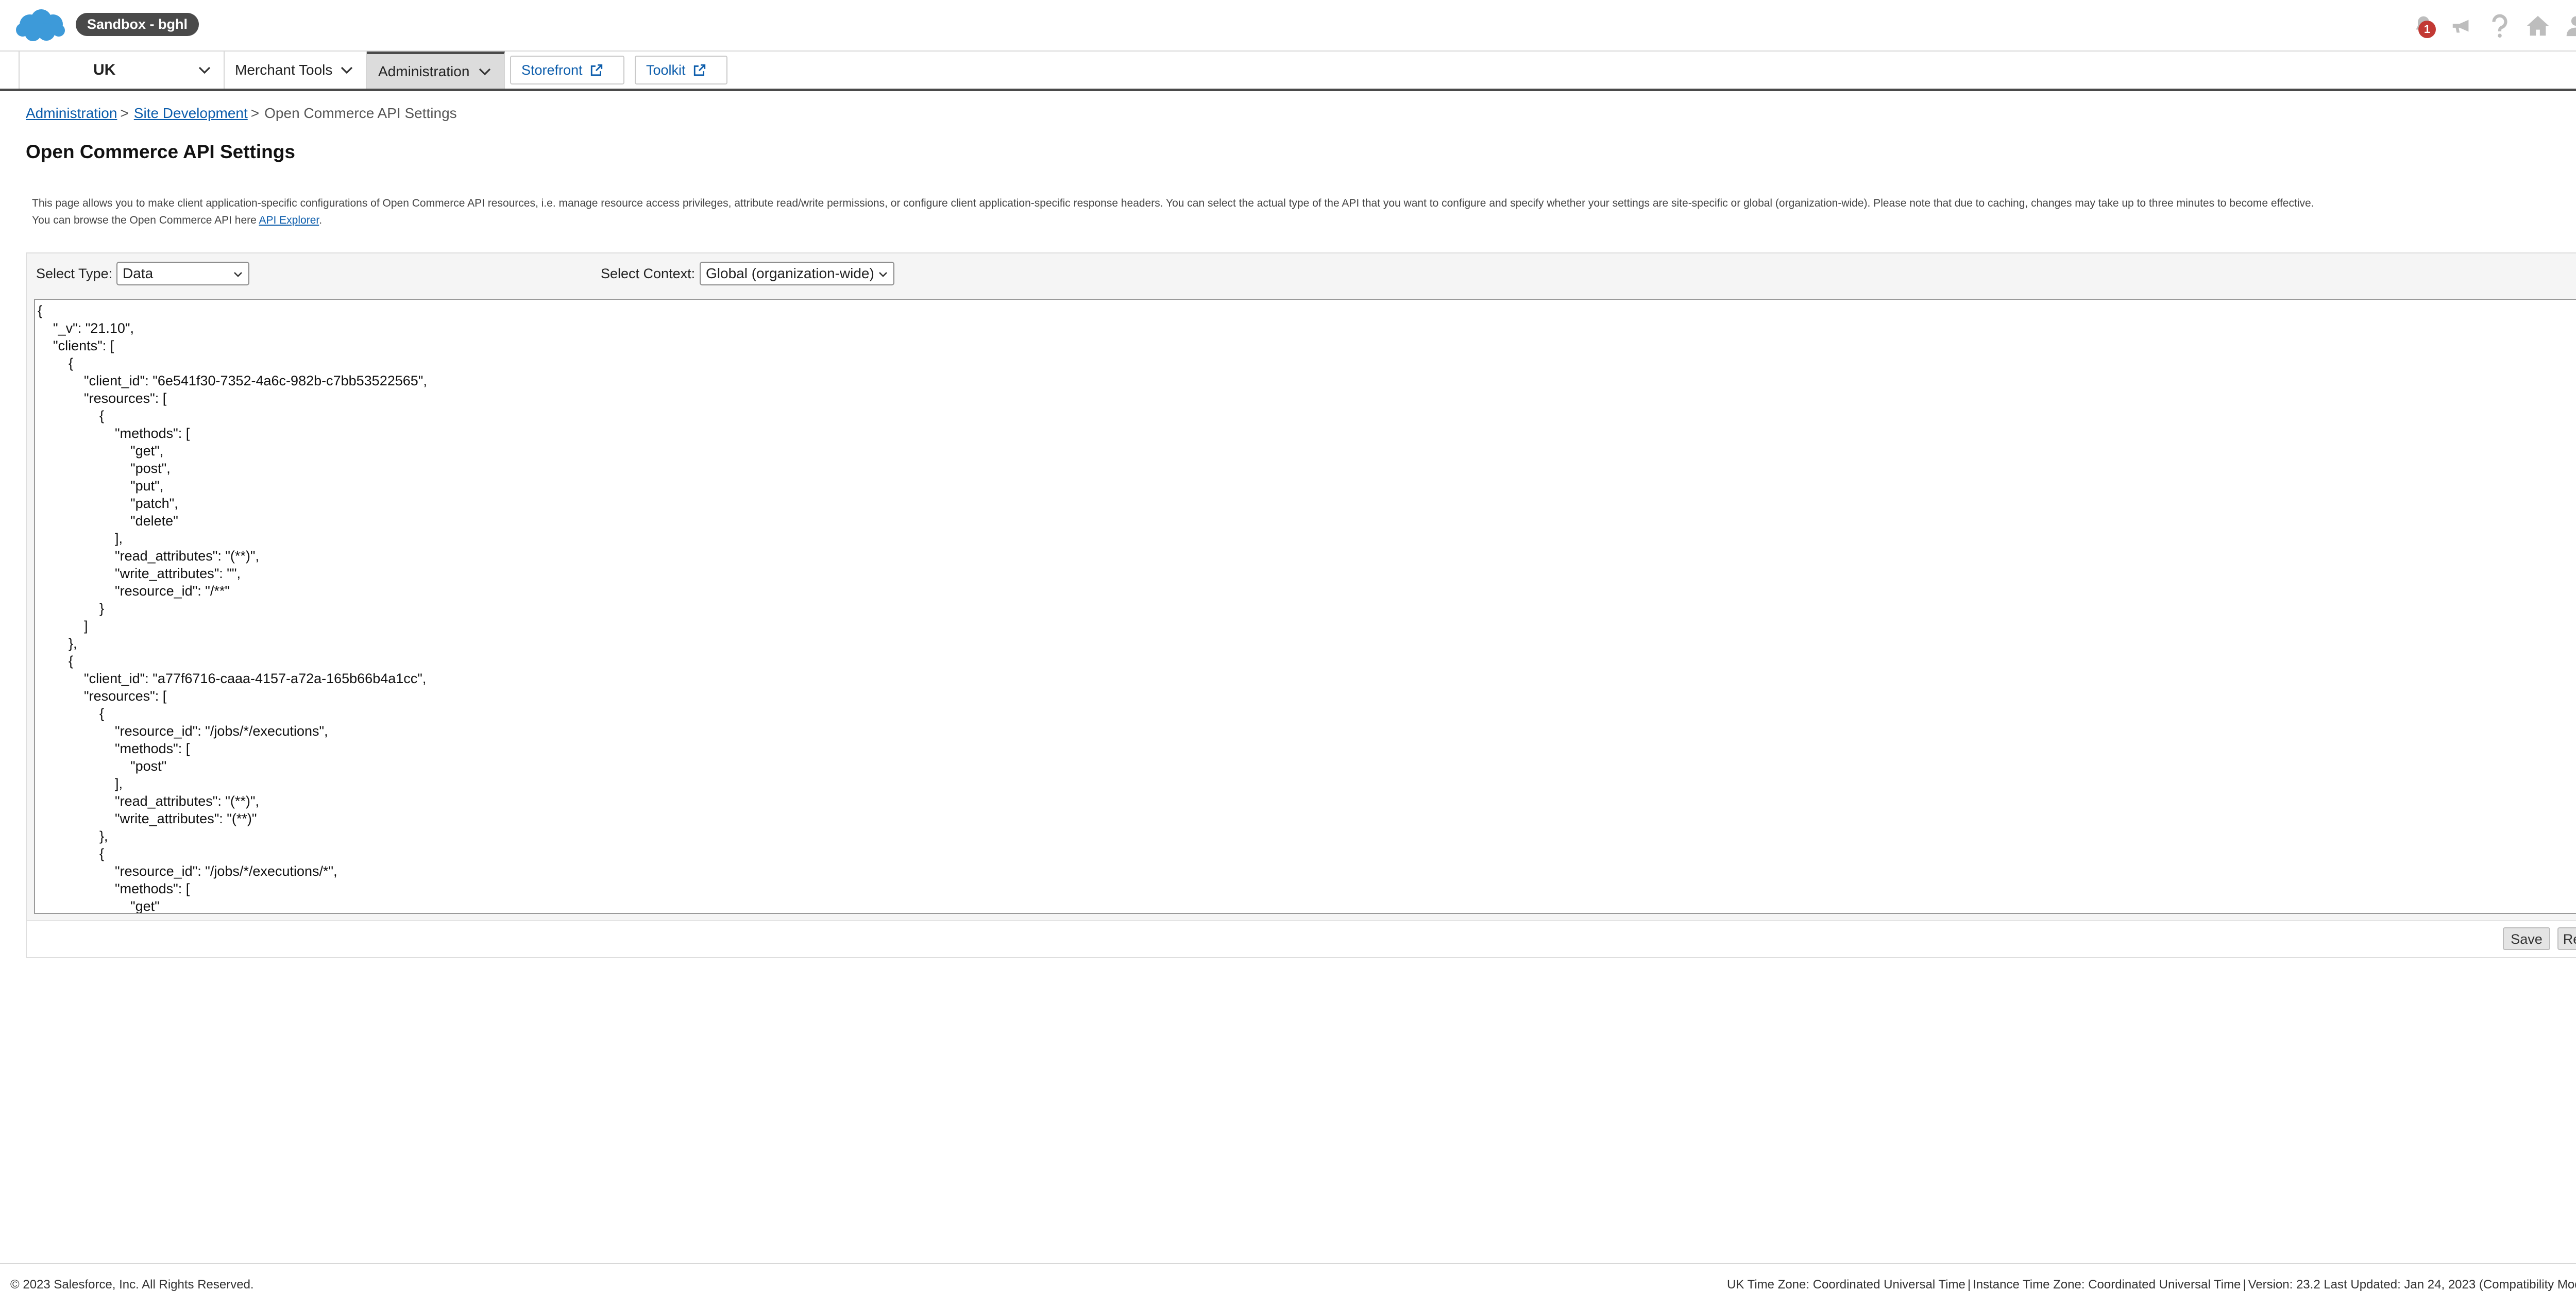 The image size is (2576, 1307). What do you see at coordinates (2566, 938) in the screenshot?
I see `reset-button: Reset` at bounding box center [2566, 938].